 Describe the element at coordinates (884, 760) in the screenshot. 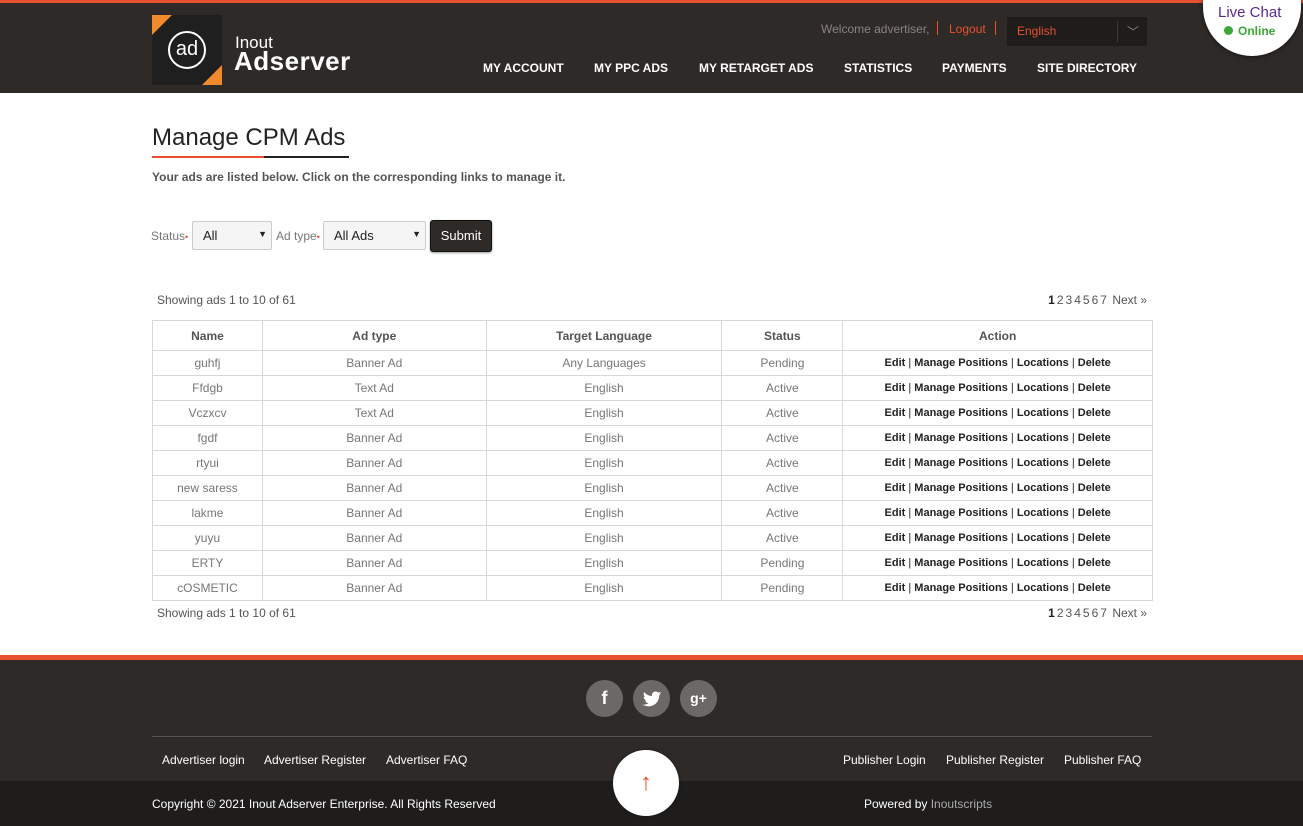

I see `publisher-login-link: Publisher Login` at that location.